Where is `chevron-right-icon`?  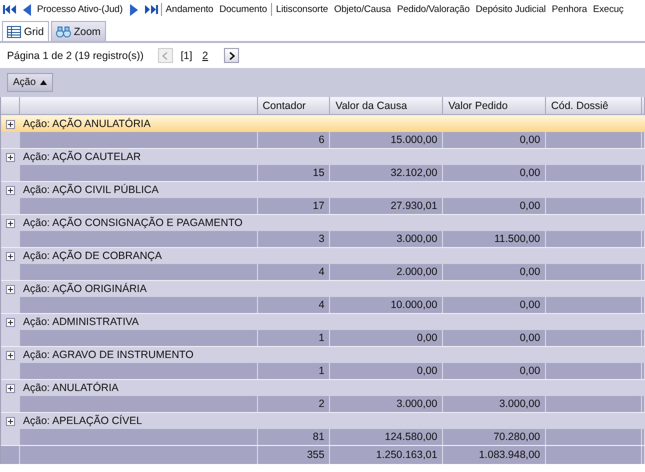 chevron-right-icon is located at coordinates (231, 56).